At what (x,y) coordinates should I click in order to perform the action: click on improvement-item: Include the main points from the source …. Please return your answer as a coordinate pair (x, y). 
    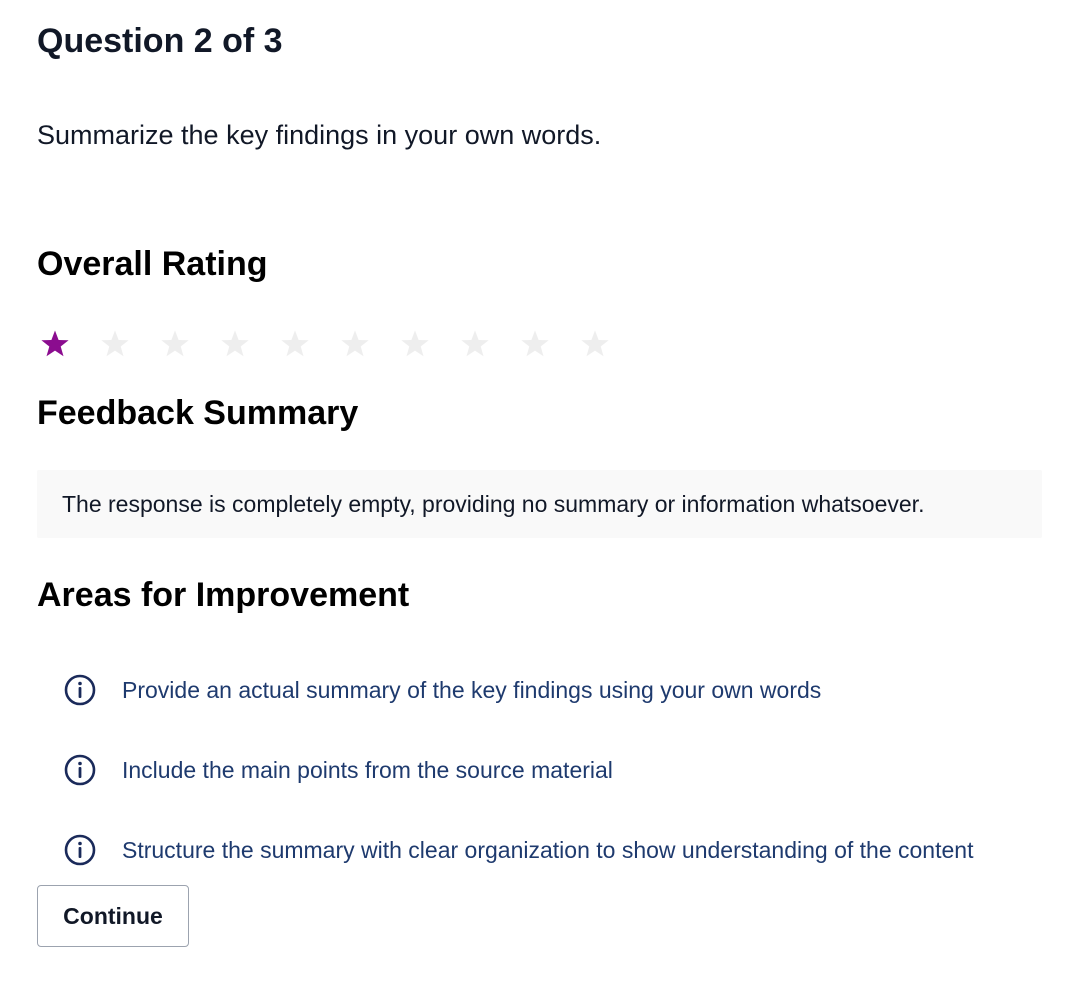
    Looking at the image, I should click on (338, 770).